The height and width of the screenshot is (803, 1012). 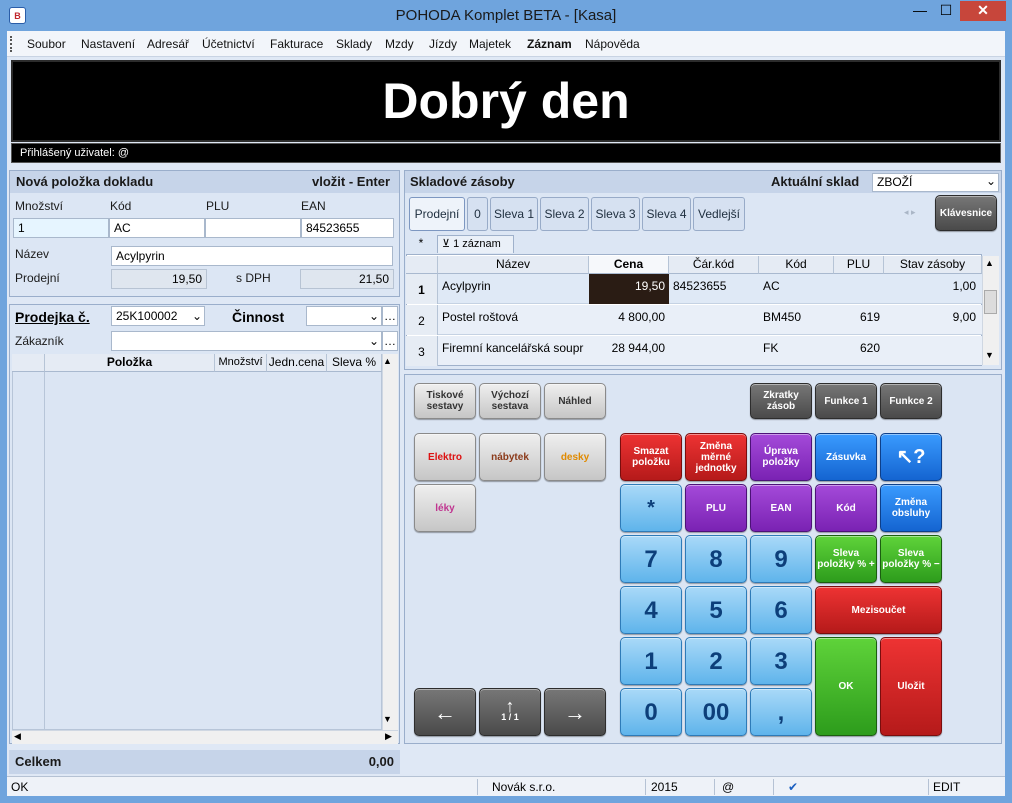 I want to click on help-button: ↖?, so click(x=911, y=457).